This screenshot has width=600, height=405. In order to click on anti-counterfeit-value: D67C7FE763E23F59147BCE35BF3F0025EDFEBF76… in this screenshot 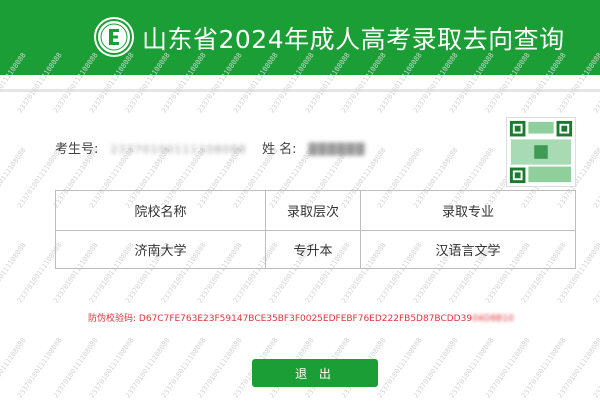, I will do `click(305, 319)`.